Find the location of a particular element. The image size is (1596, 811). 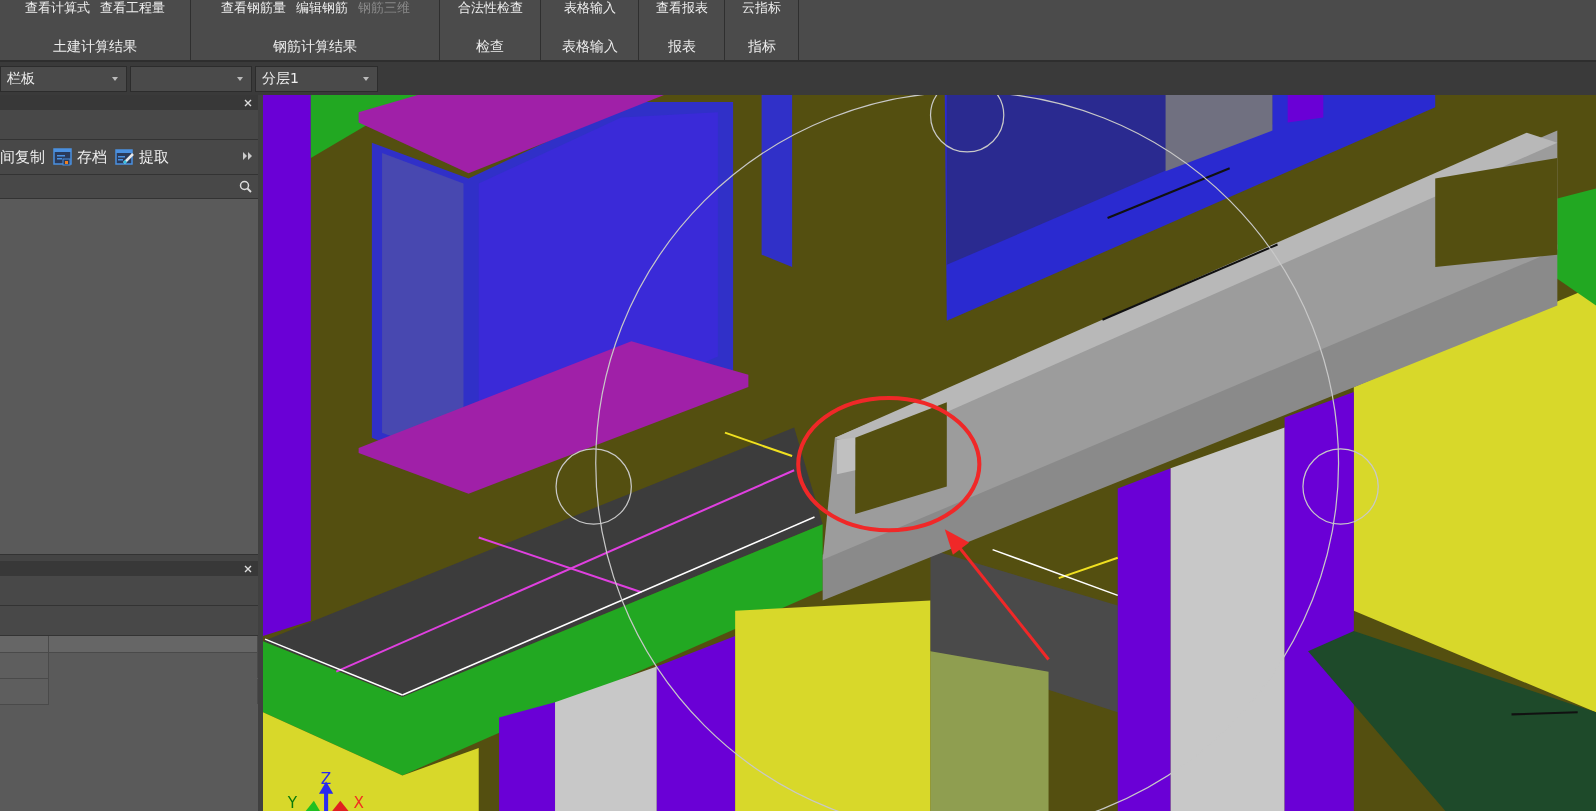

ribbon-group-label: 报表 is located at coordinates (681, 47).